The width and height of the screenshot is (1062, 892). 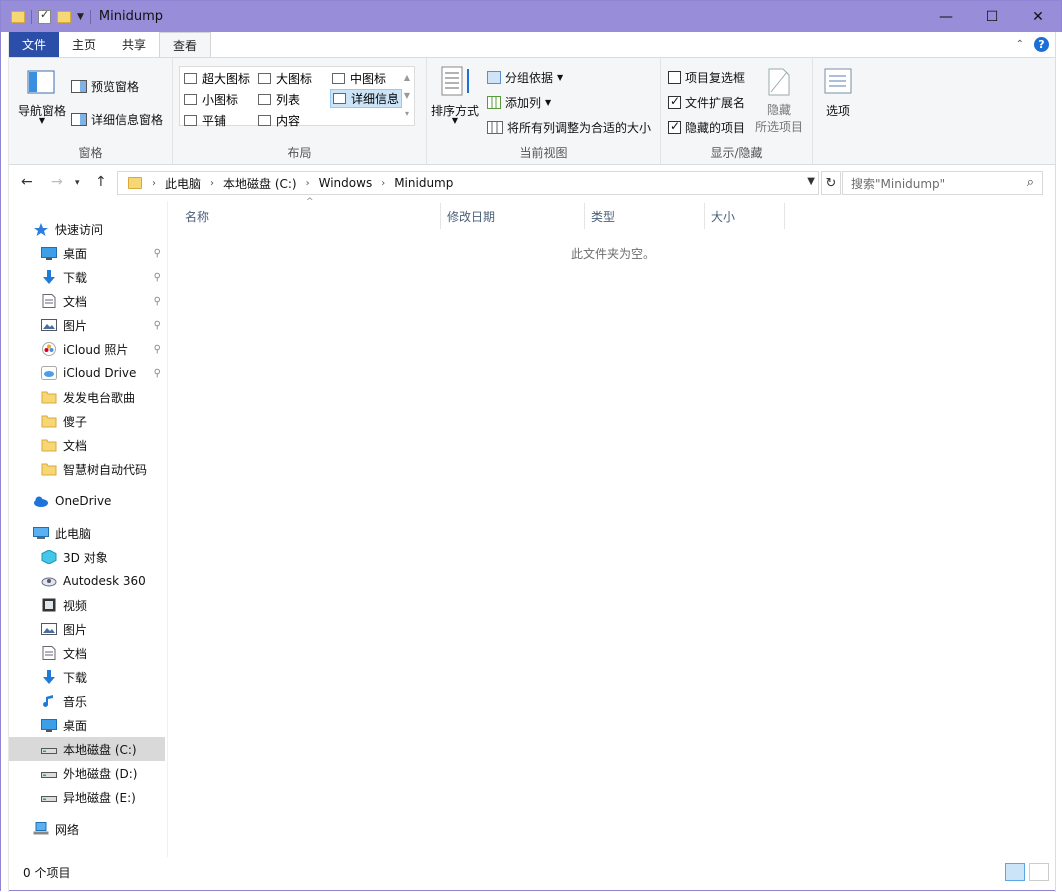 I want to click on address-history-chevron-icon: ▼, so click(x=811, y=181).